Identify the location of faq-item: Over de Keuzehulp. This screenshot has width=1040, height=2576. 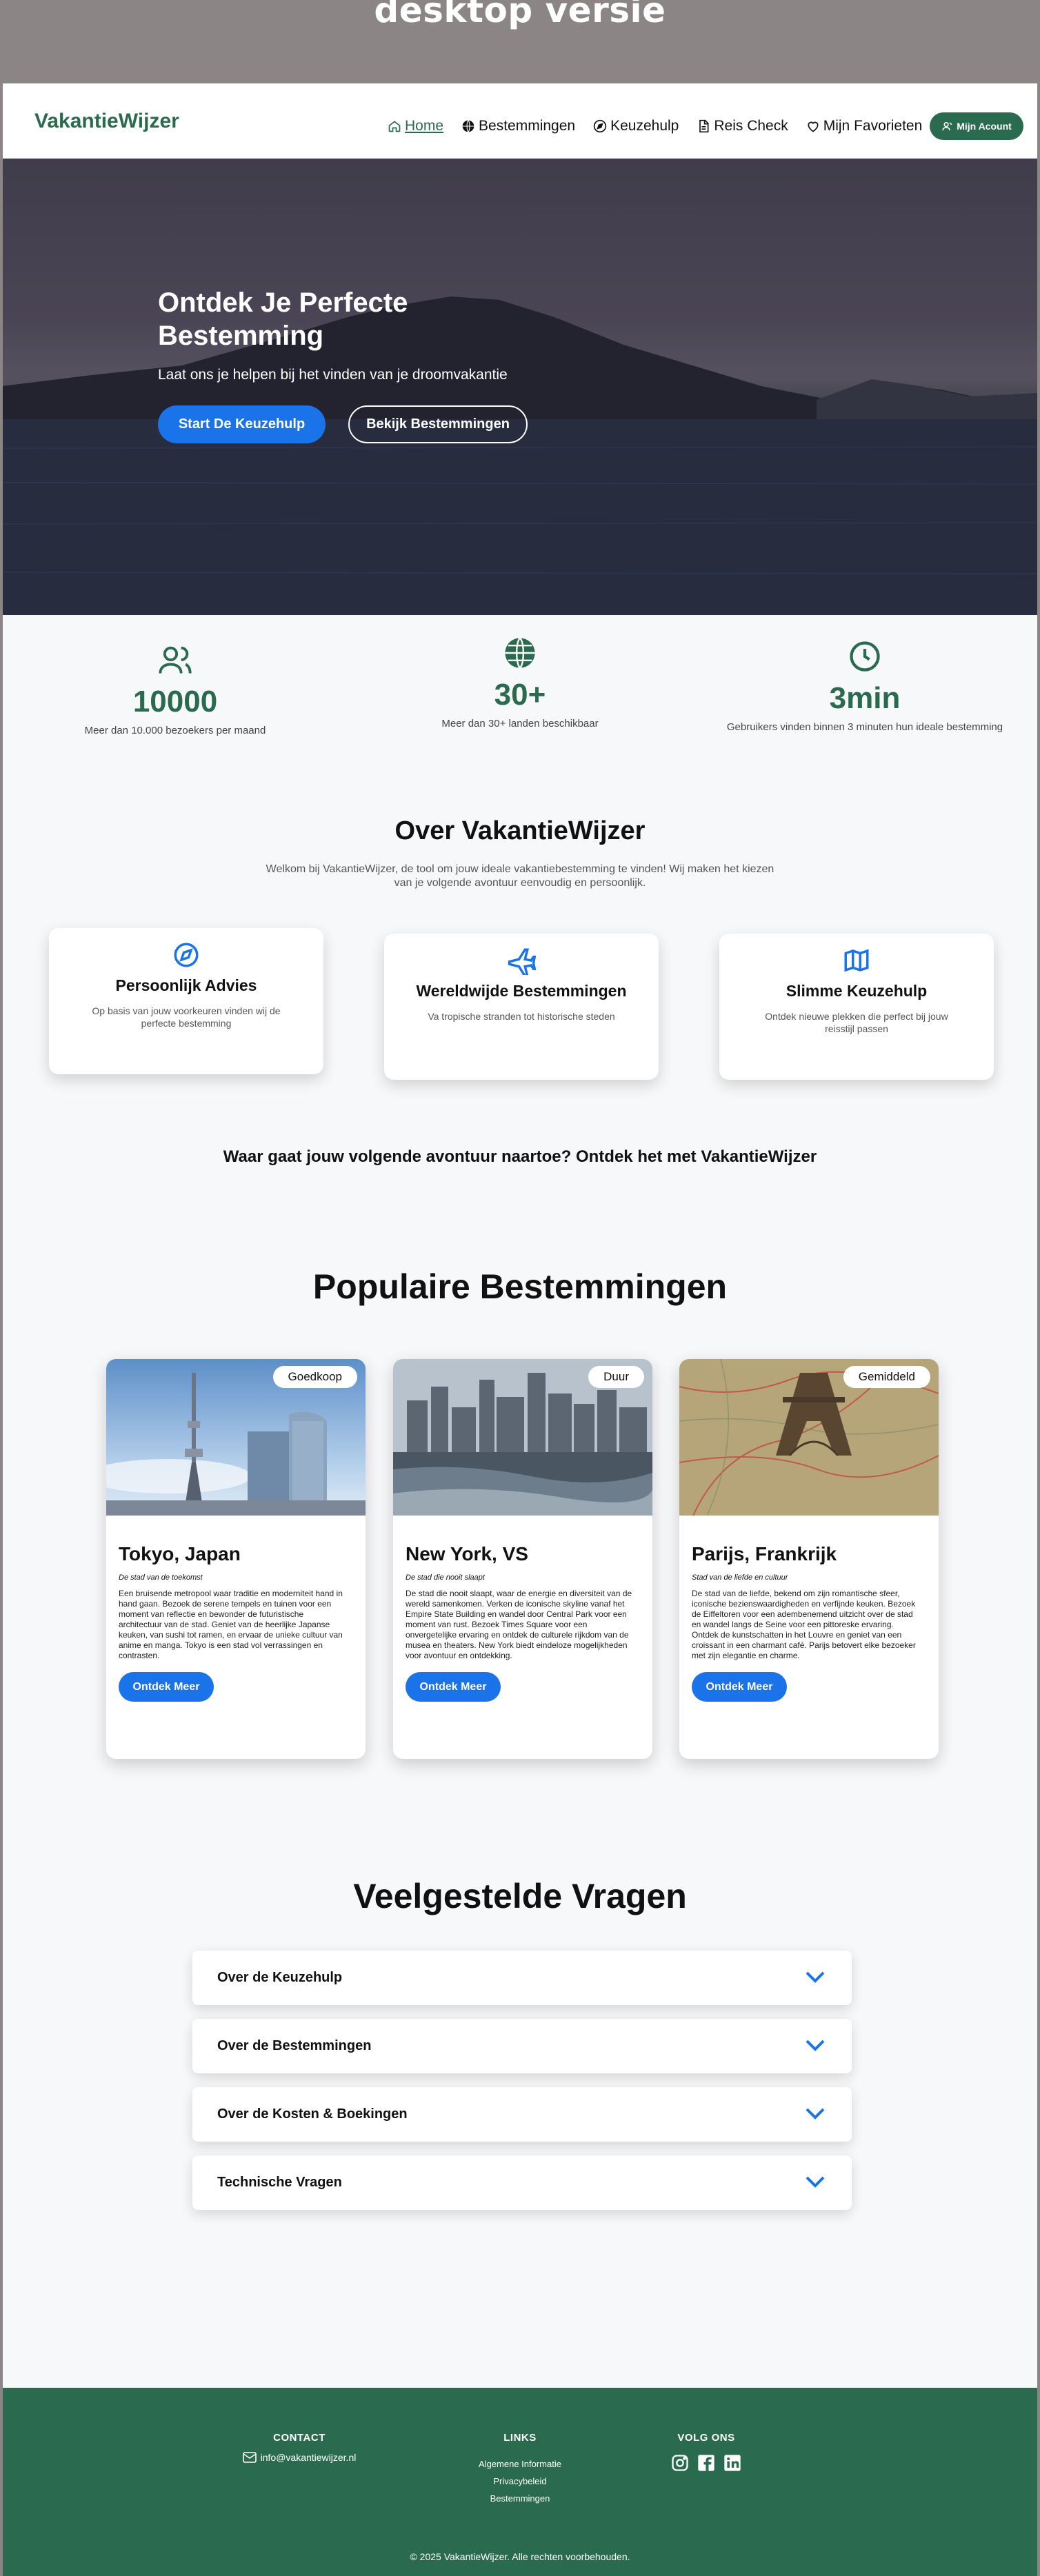
(522, 1978).